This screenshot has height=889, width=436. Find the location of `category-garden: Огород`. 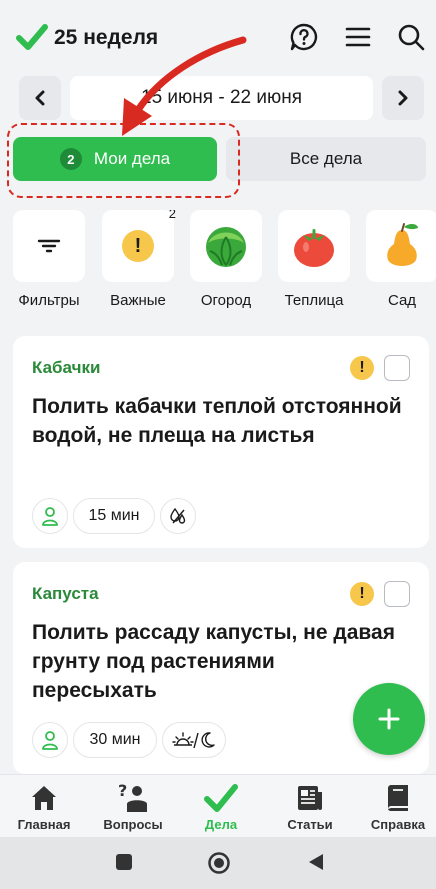

category-garden: Огород is located at coordinates (226, 259).